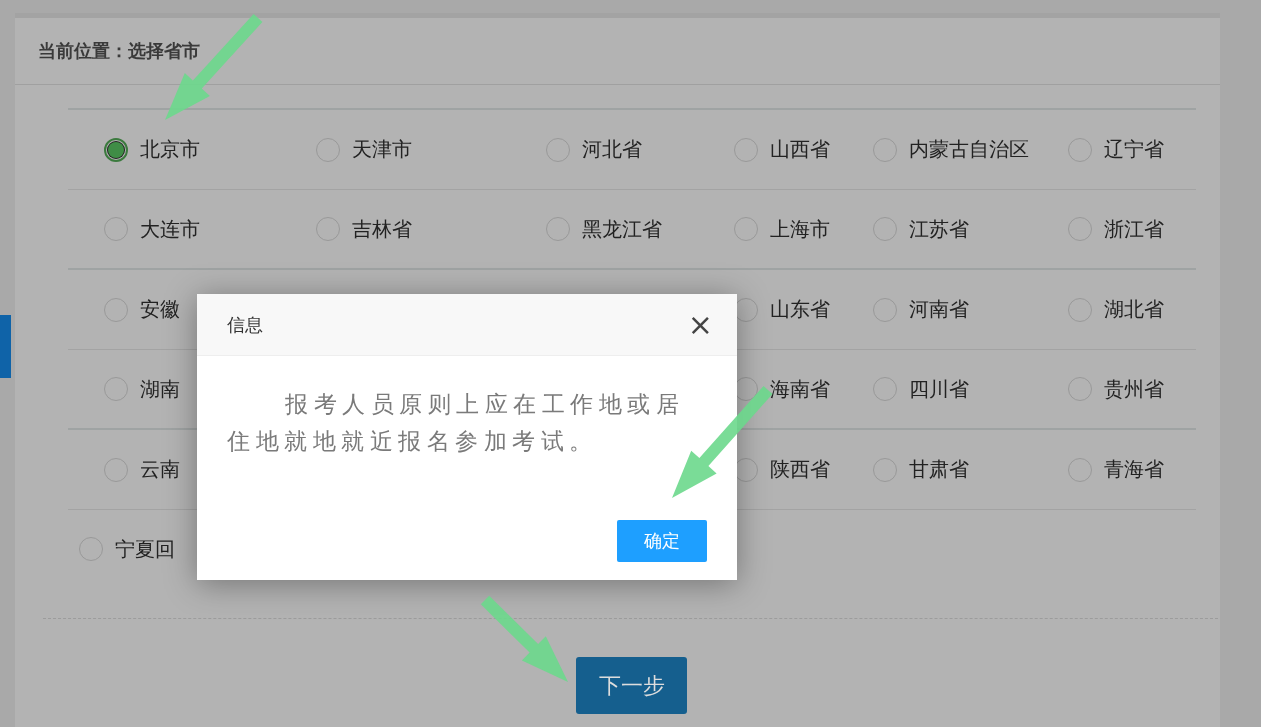 The width and height of the screenshot is (1261, 727). What do you see at coordinates (1134, 229) in the screenshot?
I see `province-label: 浙江省` at bounding box center [1134, 229].